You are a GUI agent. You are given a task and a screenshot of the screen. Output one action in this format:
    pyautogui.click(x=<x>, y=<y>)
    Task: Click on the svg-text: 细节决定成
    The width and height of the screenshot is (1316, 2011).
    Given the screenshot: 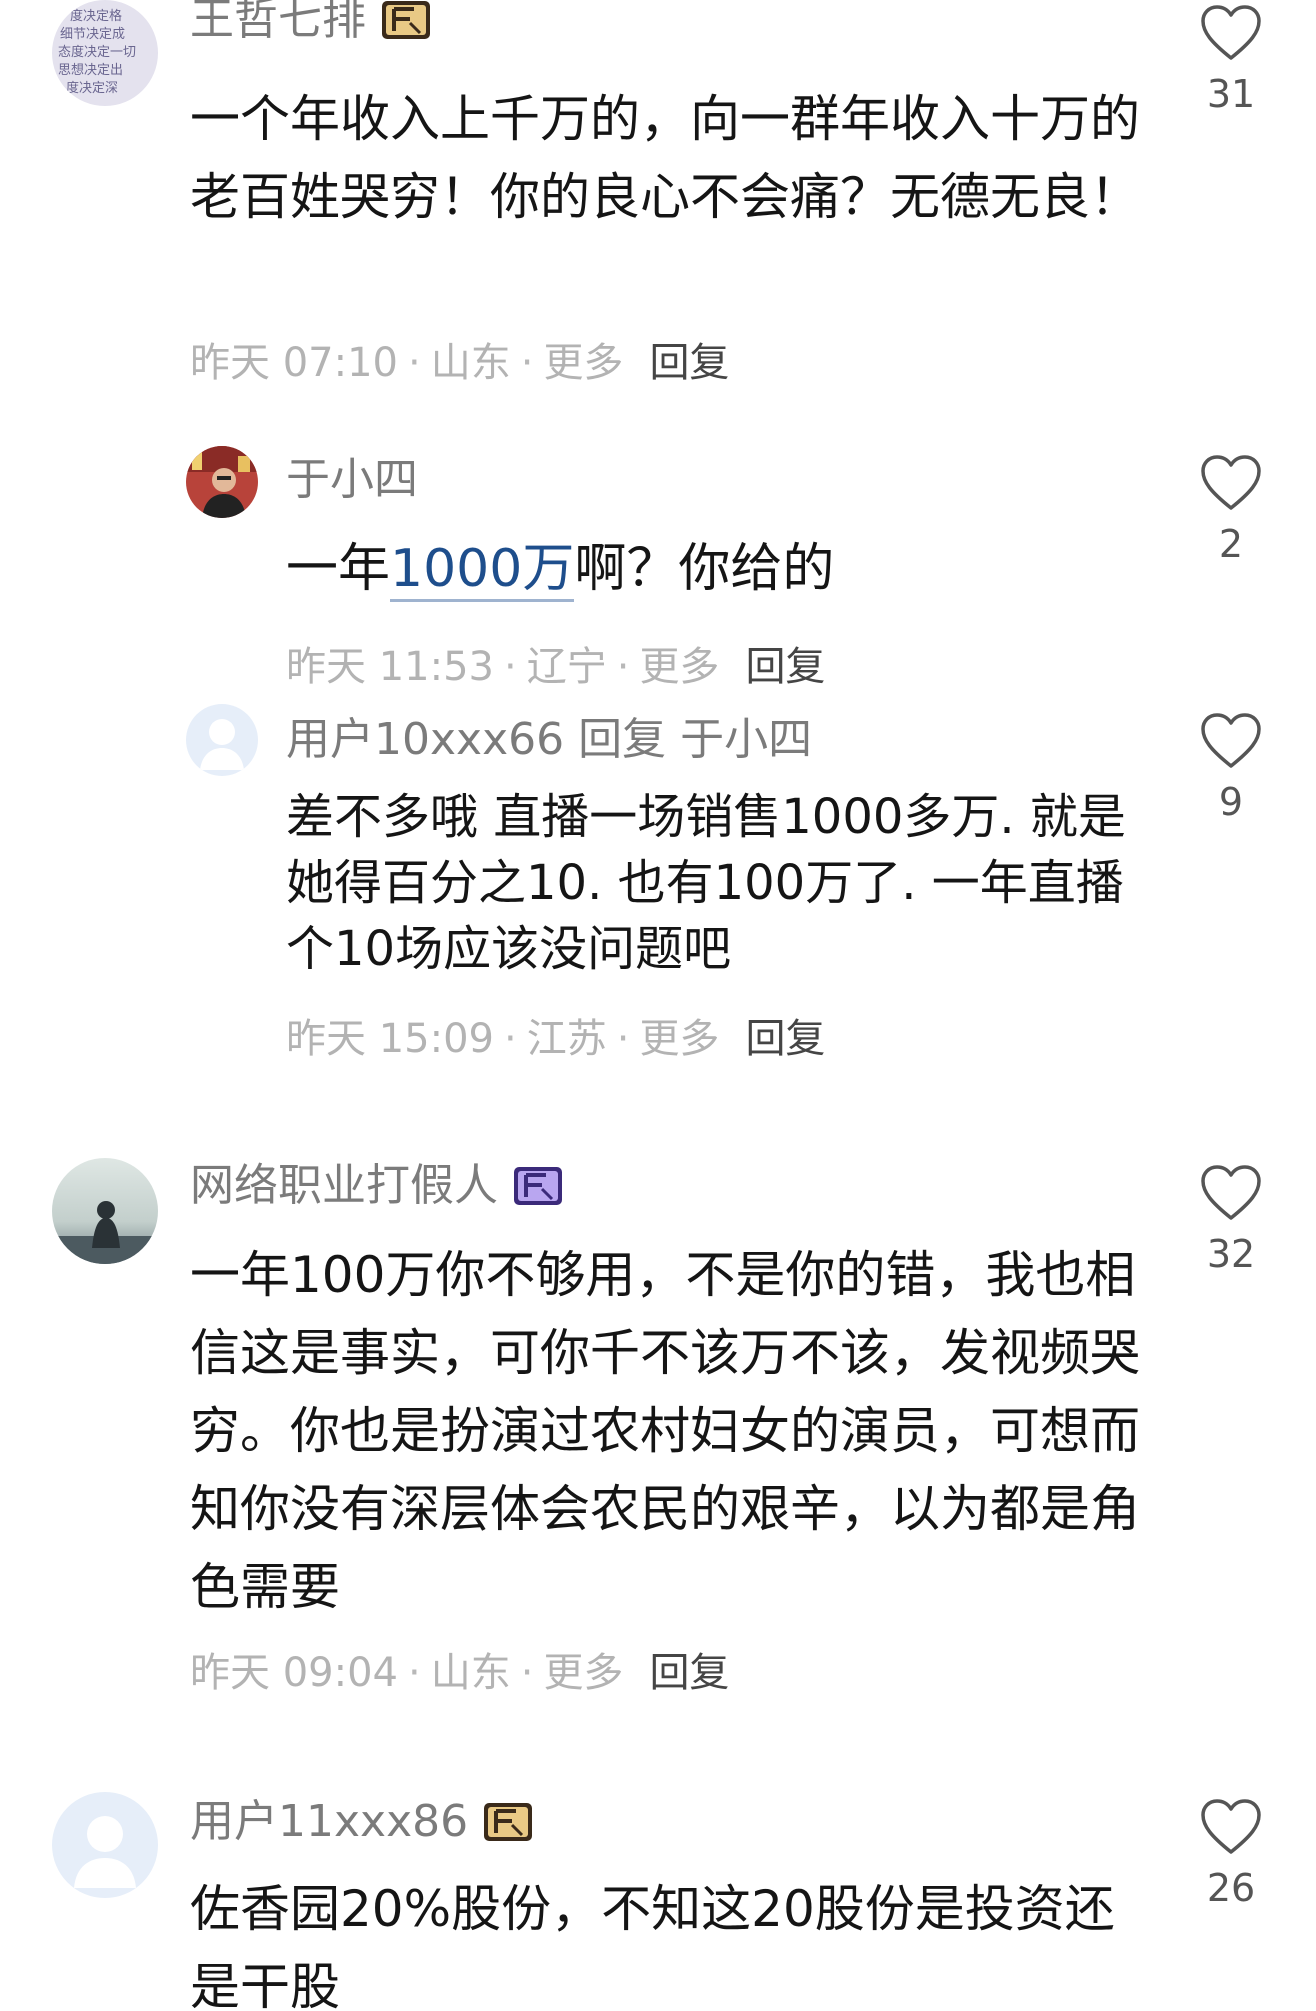 What is the action you would take?
    pyautogui.click(x=92, y=34)
    